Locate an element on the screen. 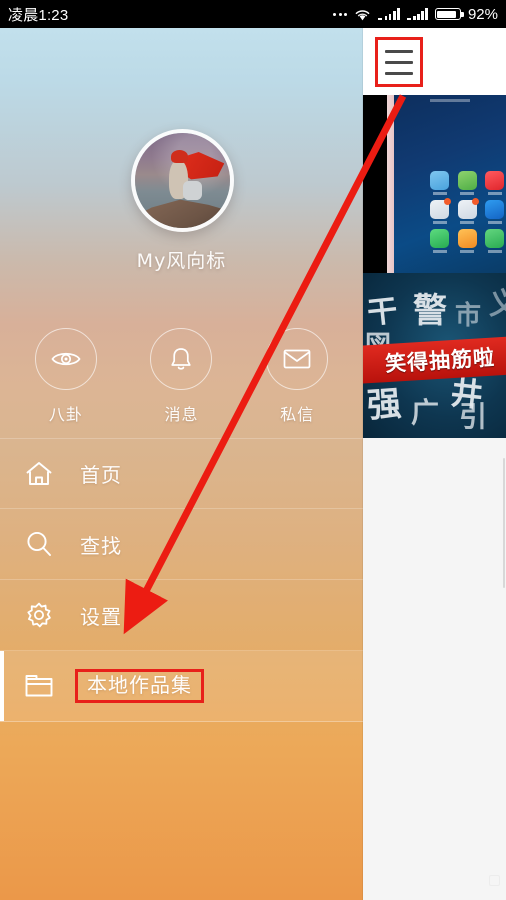 This screenshot has height=900, width=506. deco-char: 引 is located at coordinates (473, 416).